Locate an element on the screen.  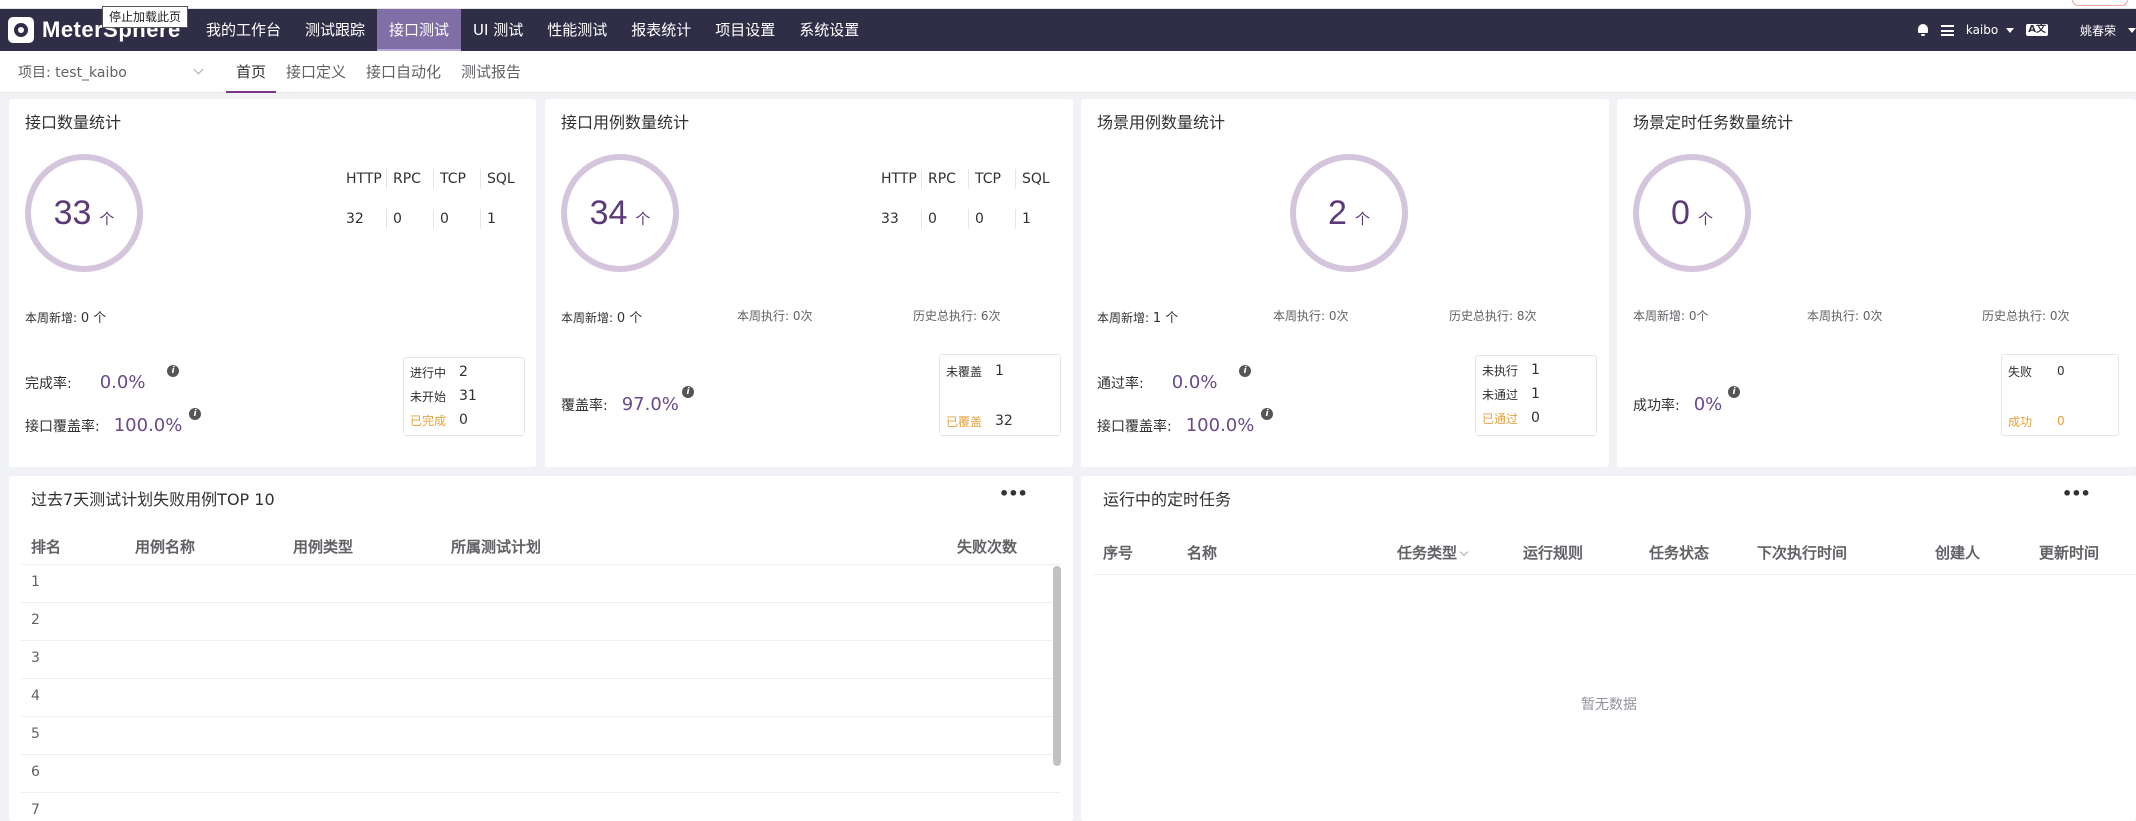
bell-icon is located at coordinates (1923, 30).